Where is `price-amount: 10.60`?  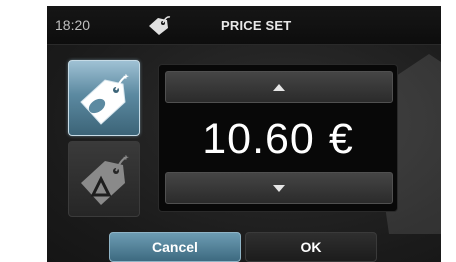 price-amount: 10.60 is located at coordinates (258, 139).